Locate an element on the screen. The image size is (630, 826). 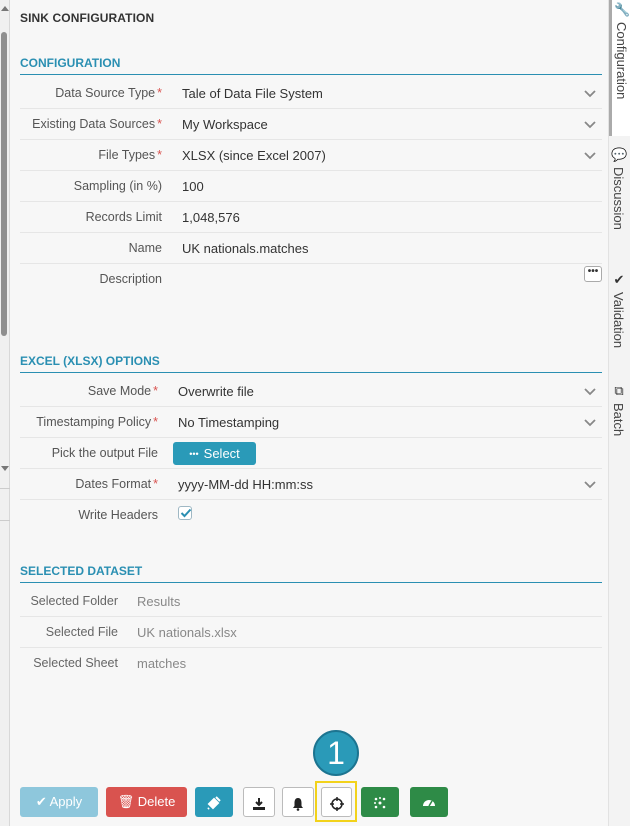
scroll-up-icon is located at coordinates (5, 8).